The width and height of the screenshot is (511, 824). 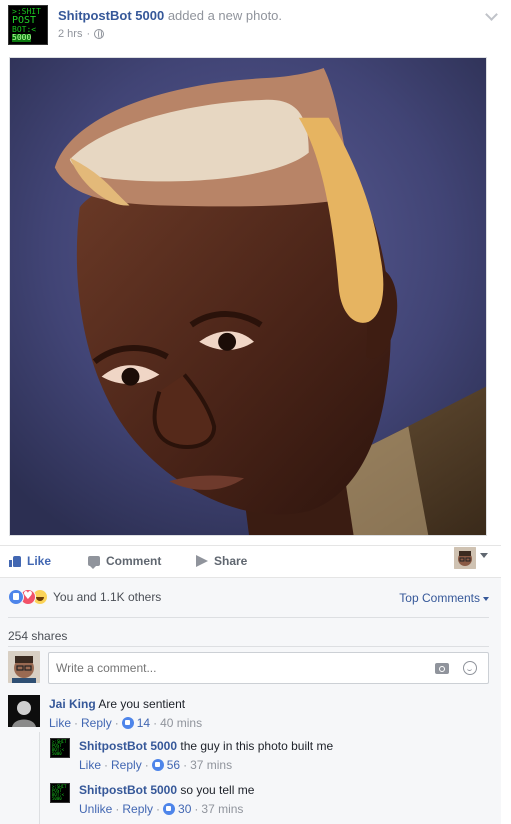 What do you see at coordinates (39, 778) in the screenshot?
I see `reply-thread-line` at bounding box center [39, 778].